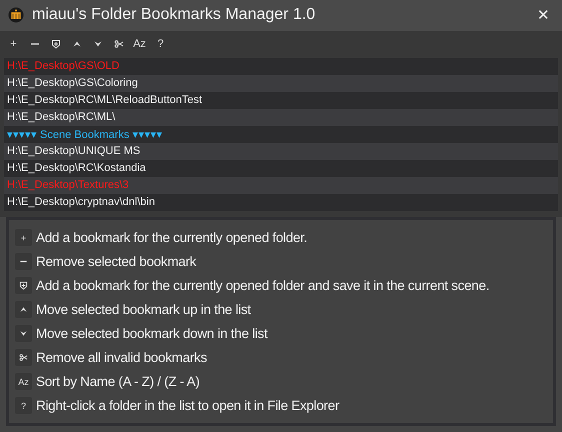  Describe the element at coordinates (121, 357) in the screenshot. I see `help-text: Remove all invalid bookmarks` at that location.